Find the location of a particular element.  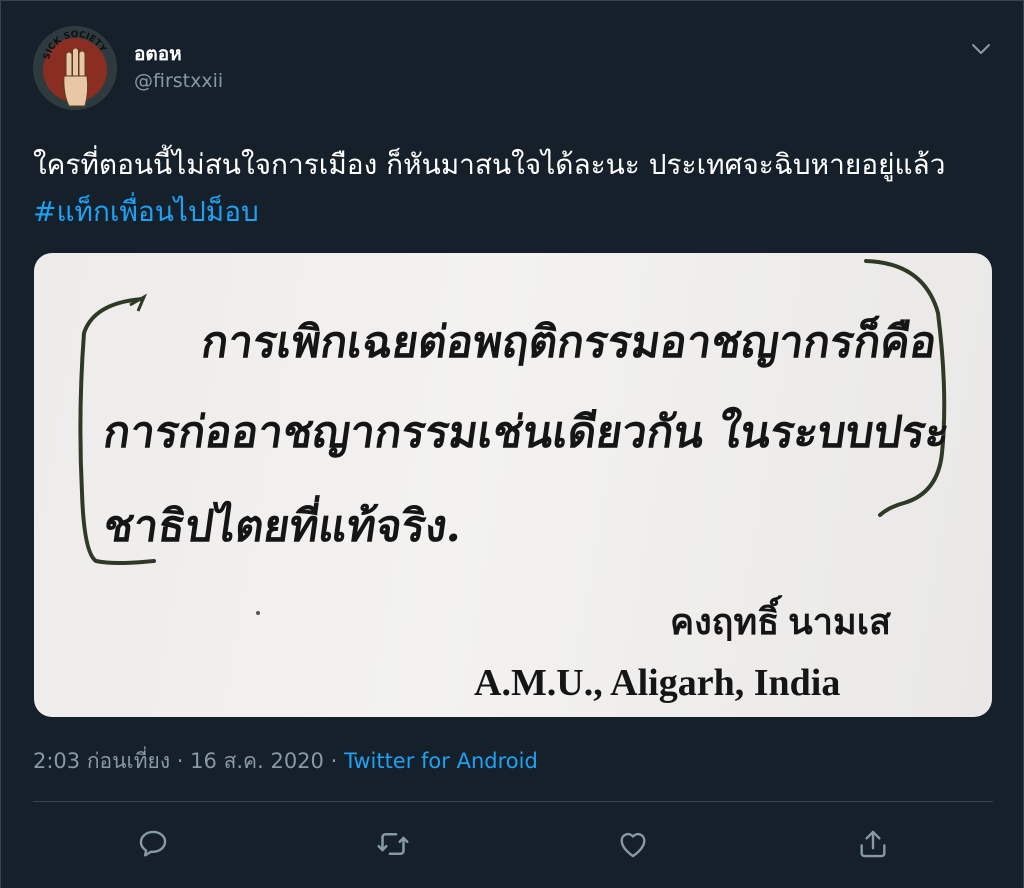

like-button is located at coordinates (633, 844).